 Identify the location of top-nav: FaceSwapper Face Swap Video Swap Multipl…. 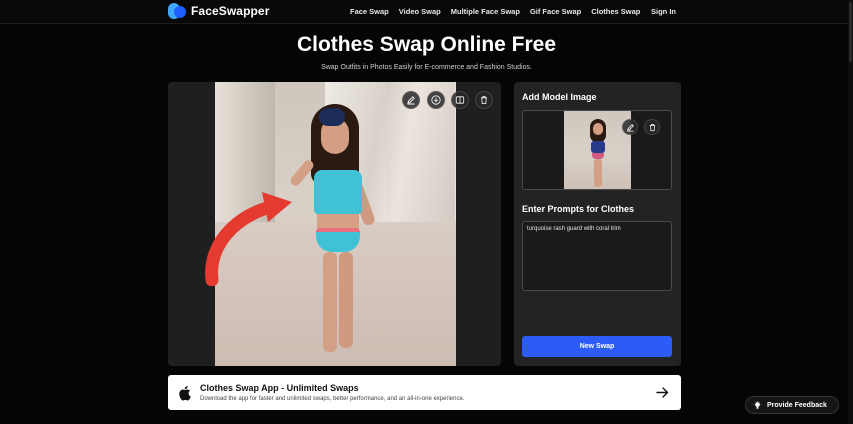
(426, 12).